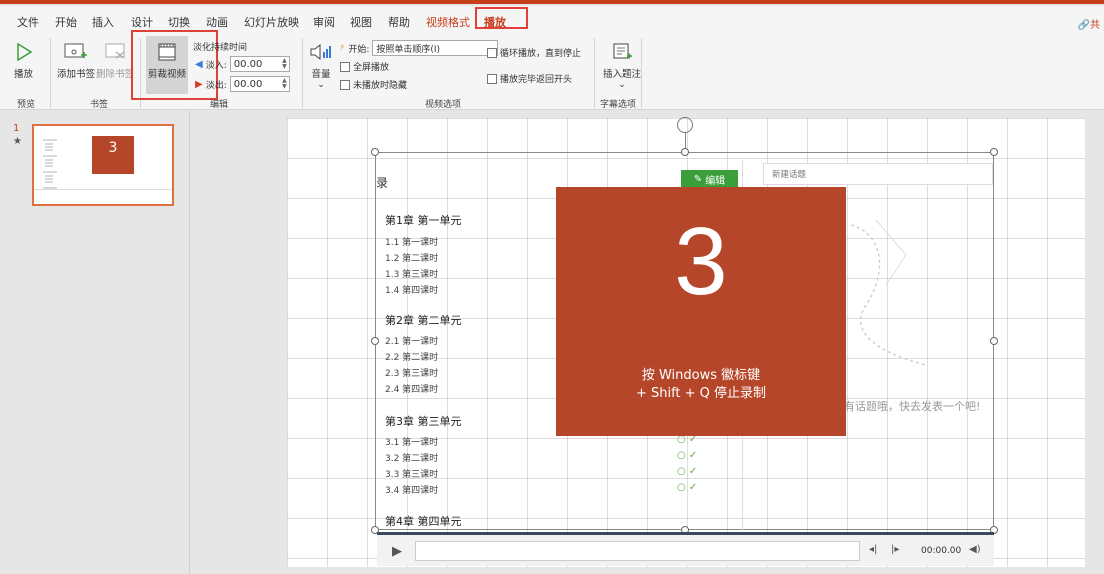  What do you see at coordinates (412, 390) in the screenshot?
I see `lesson-item: 2.4 第四课时` at bounding box center [412, 390].